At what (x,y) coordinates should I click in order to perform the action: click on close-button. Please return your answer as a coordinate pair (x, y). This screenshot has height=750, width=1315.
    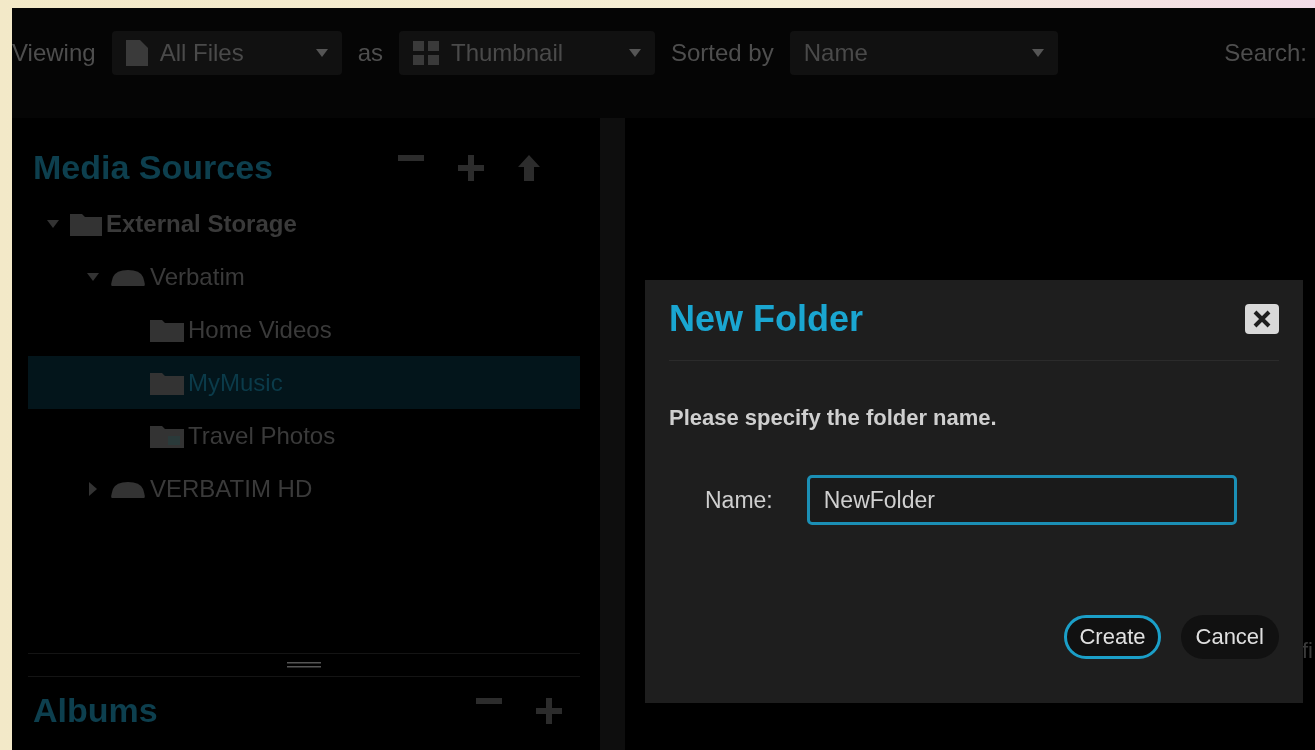
    Looking at the image, I should click on (1262, 319).